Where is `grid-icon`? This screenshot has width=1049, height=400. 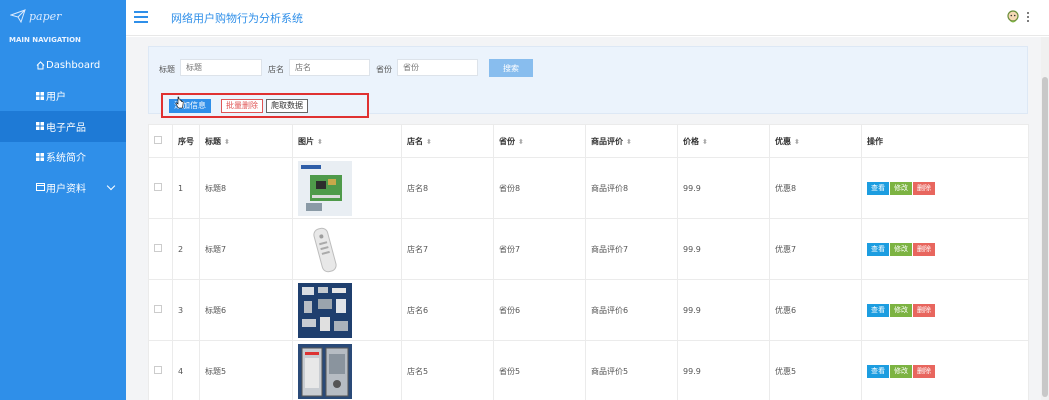 grid-icon is located at coordinates (40, 126).